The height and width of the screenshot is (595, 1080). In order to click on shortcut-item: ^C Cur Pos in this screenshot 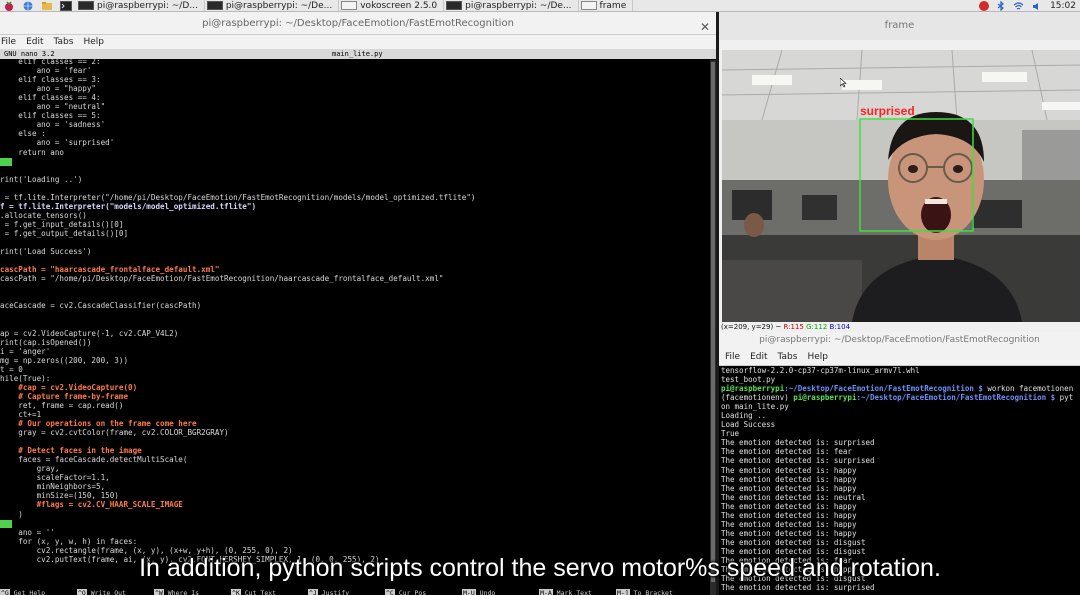, I will do `click(423, 592)`.